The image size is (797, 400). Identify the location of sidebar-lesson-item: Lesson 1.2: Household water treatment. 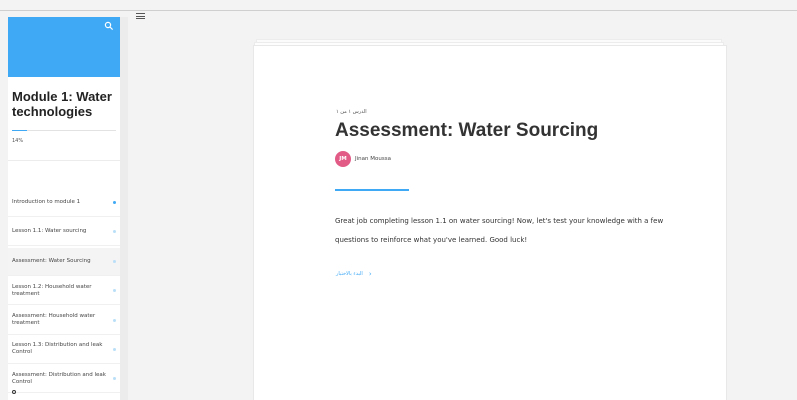
(64, 291).